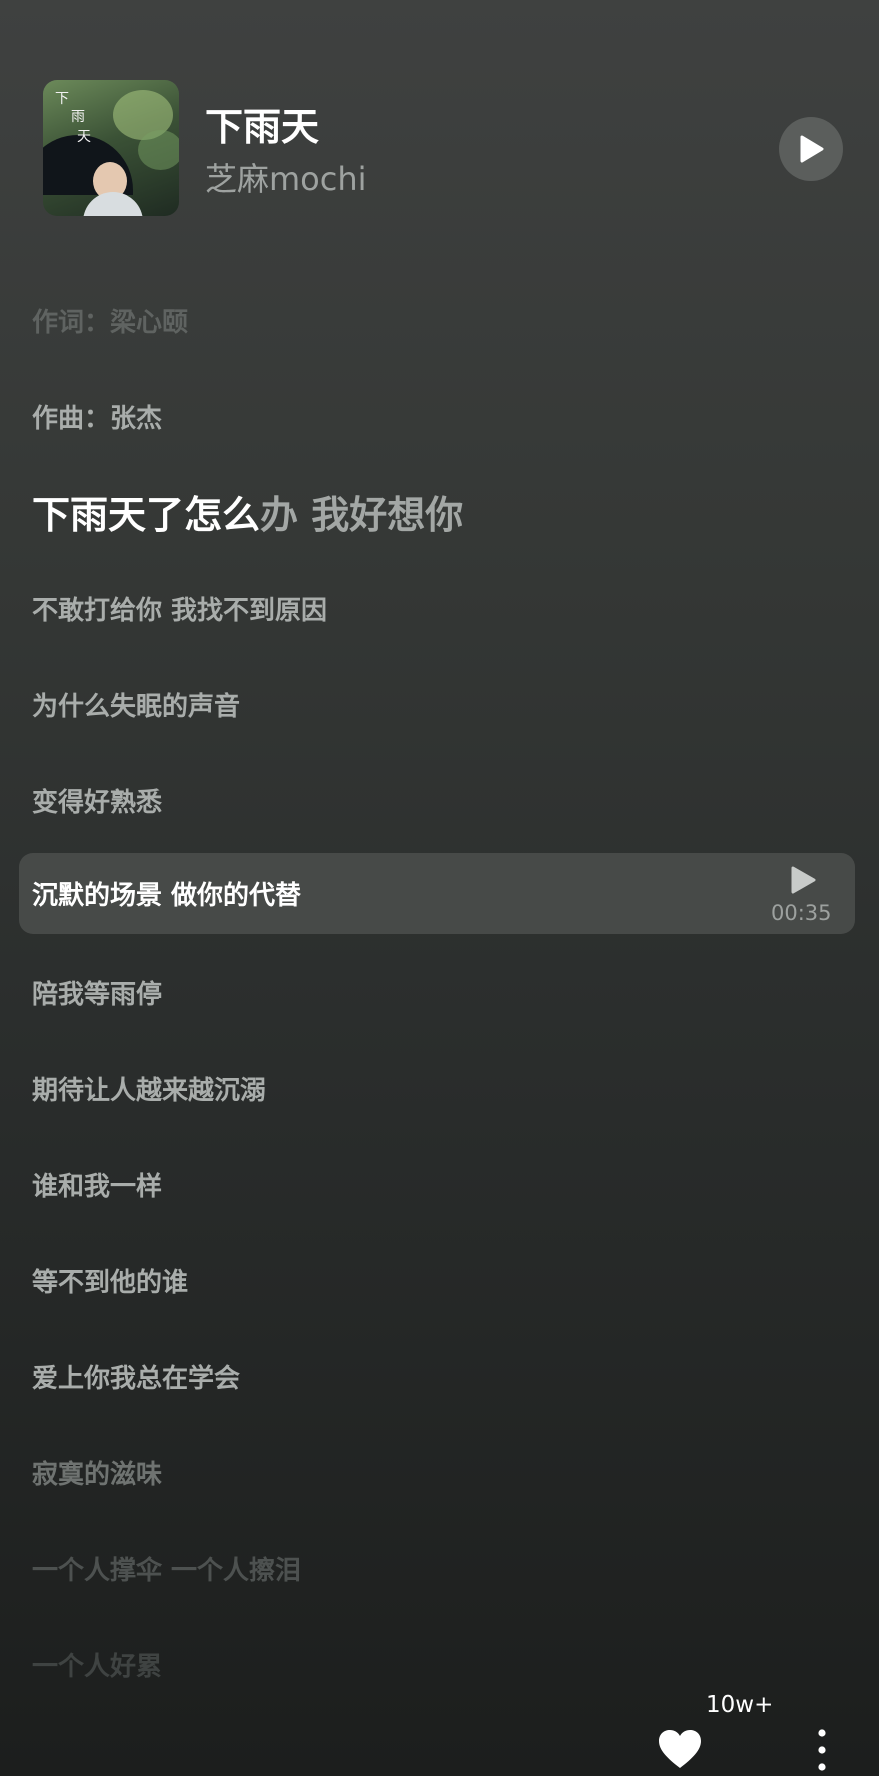  Describe the element at coordinates (680, 1749) in the screenshot. I see `heart-icon` at that location.